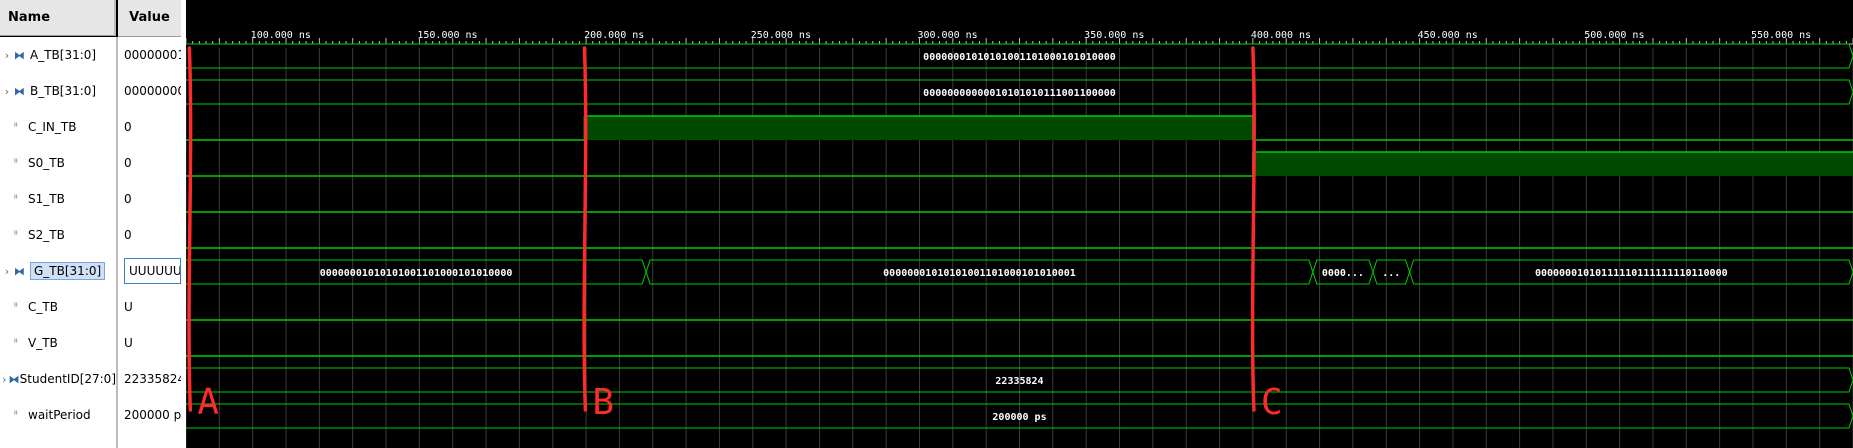 The width and height of the screenshot is (1853, 448). What do you see at coordinates (781, 35) in the screenshot?
I see `ruler-label: 250.000 ns` at bounding box center [781, 35].